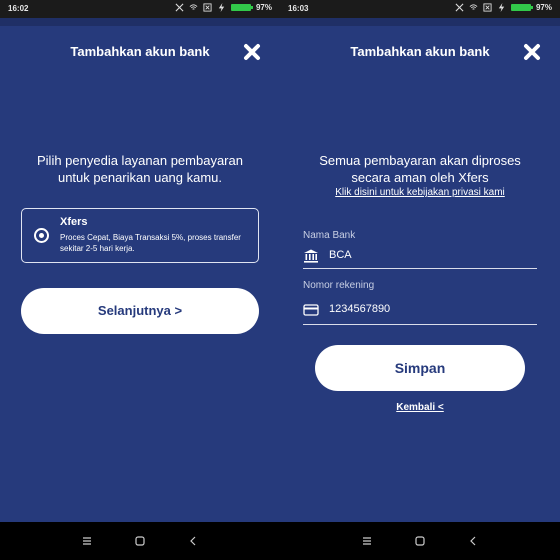  Describe the element at coordinates (340, 255) in the screenshot. I see `bank-name-value: BCA` at that location.